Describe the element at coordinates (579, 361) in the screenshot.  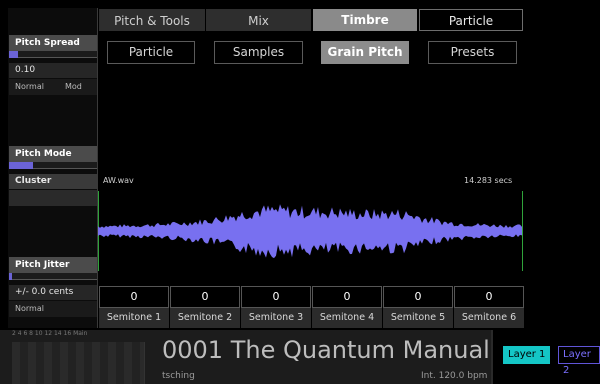
I see `layer-2-button: Layer 2` at that location.